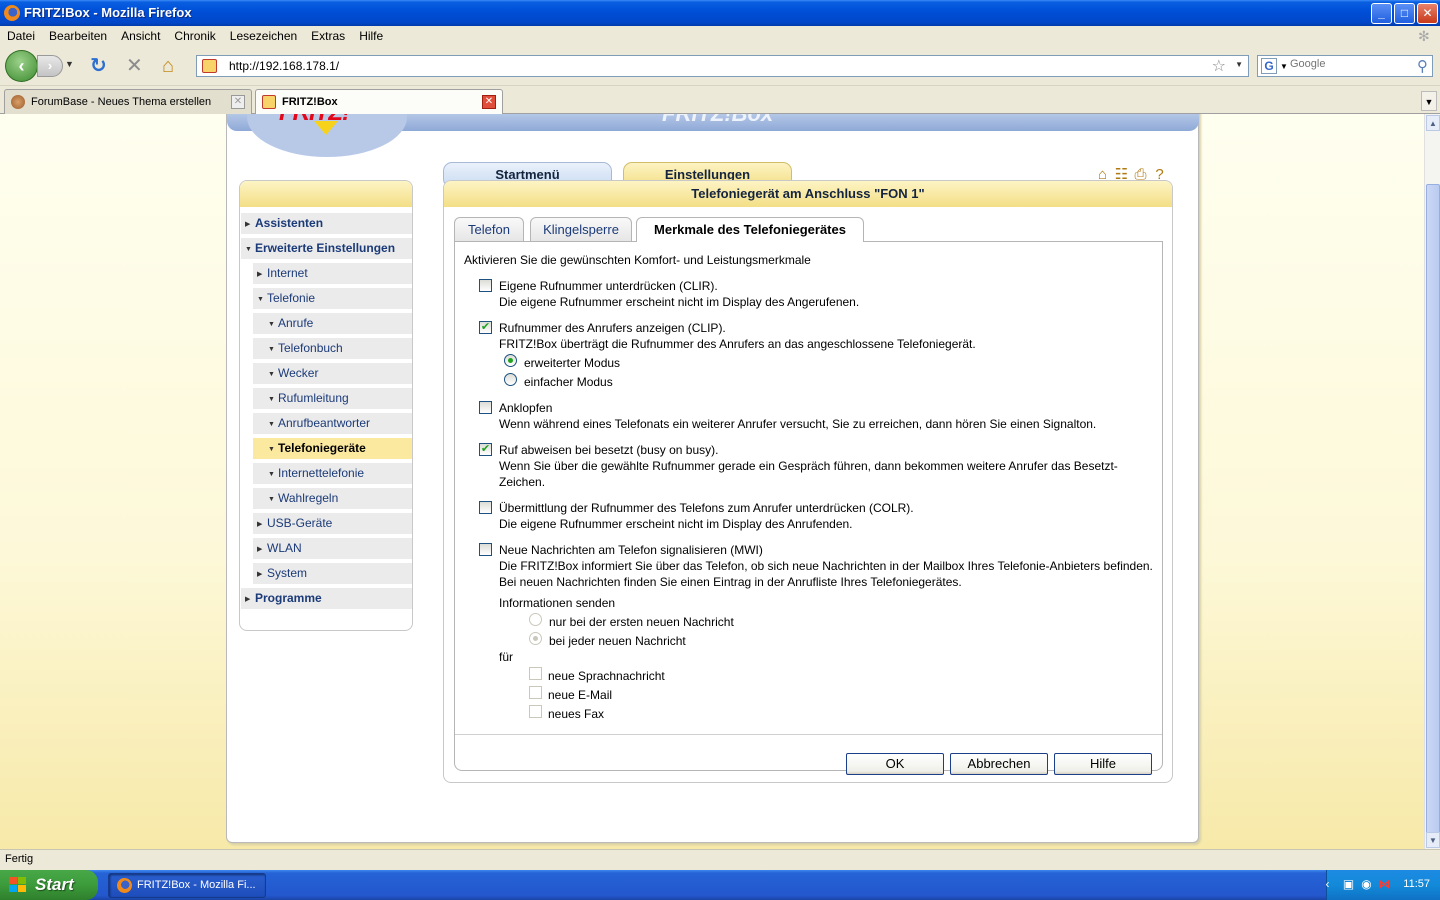  What do you see at coordinates (808, 734) in the screenshot?
I see `button-separator` at bounding box center [808, 734].